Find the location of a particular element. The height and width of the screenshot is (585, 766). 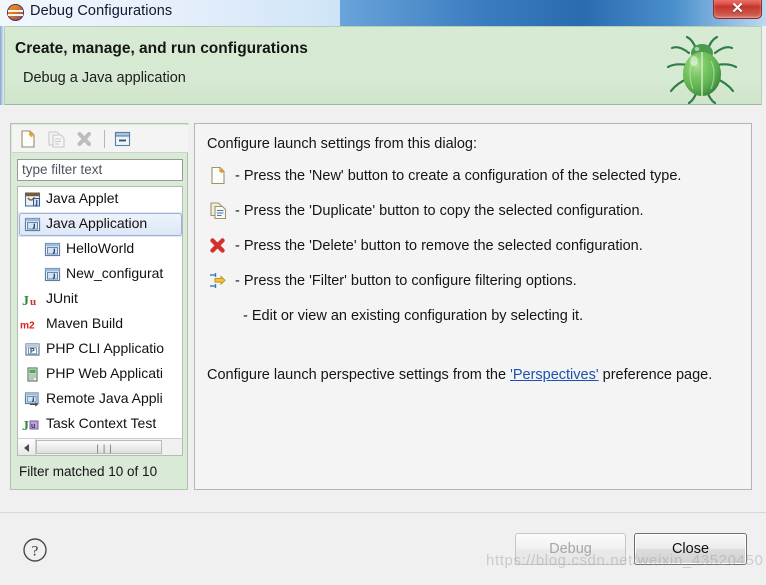

close-icon: ✕ is located at coordinates (737, 8).